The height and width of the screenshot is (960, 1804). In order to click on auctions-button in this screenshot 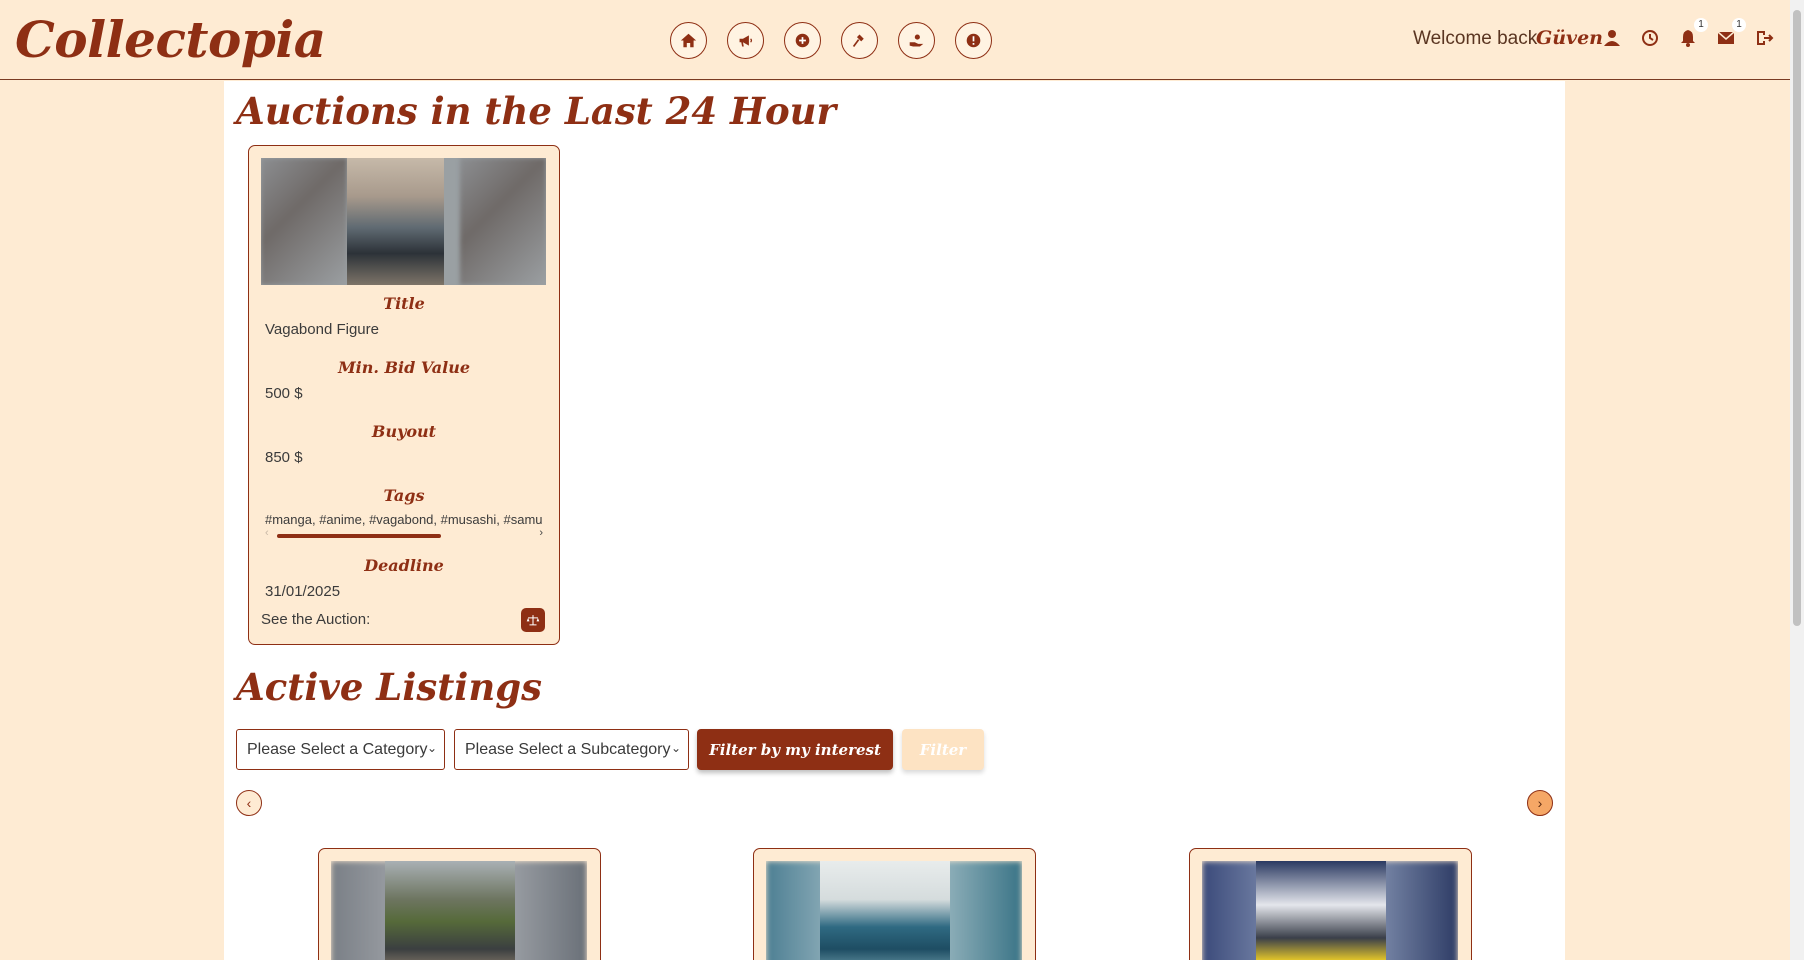, I will do `click(859, 40)`.